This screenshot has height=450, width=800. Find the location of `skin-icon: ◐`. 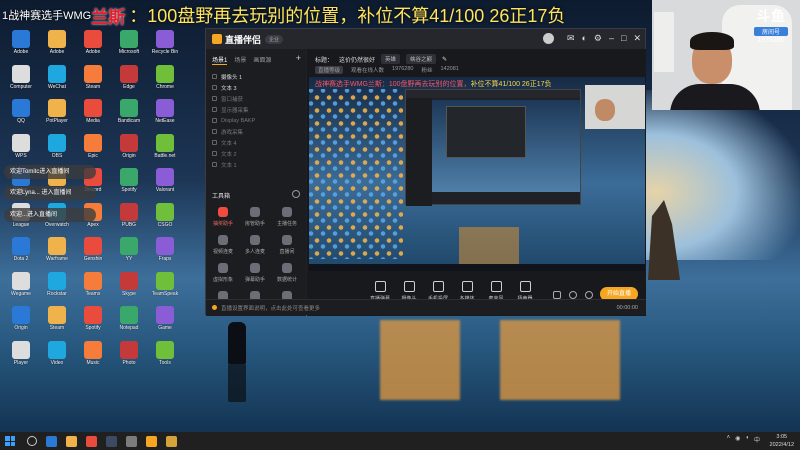

skin-icon: ◐ is located at coordinates (583, 38).